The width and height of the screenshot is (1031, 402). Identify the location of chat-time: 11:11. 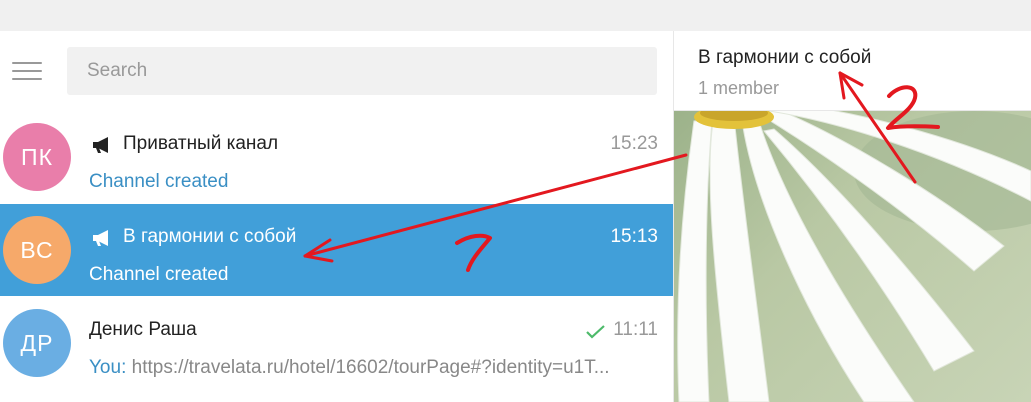
(635, 329).